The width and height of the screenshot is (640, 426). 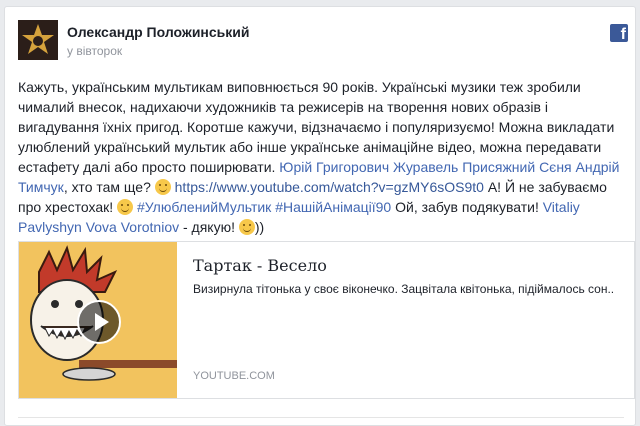 I want to click on hashtag-links: #УлюбленийМультик #НашійАнімації90, so click(x=264, y=207).